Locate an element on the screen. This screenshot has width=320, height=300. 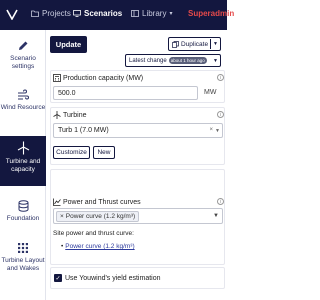
sidebar-item-label: Turbine and capacity is located at coordinates (23, 165).